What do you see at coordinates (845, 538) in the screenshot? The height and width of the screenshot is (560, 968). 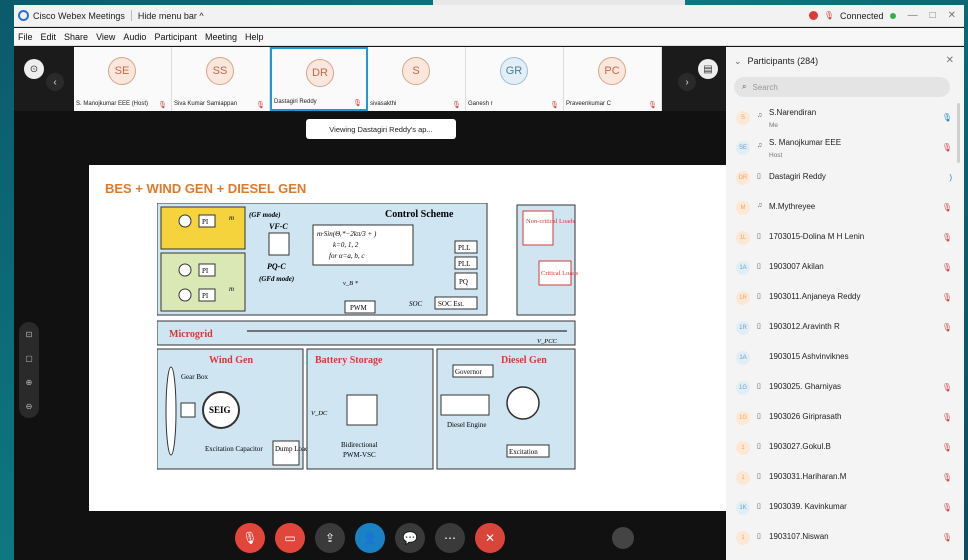 I see `participant-row: 1 ▯ 1903107.Niswan 🎙` at bounding box center [845, 538].